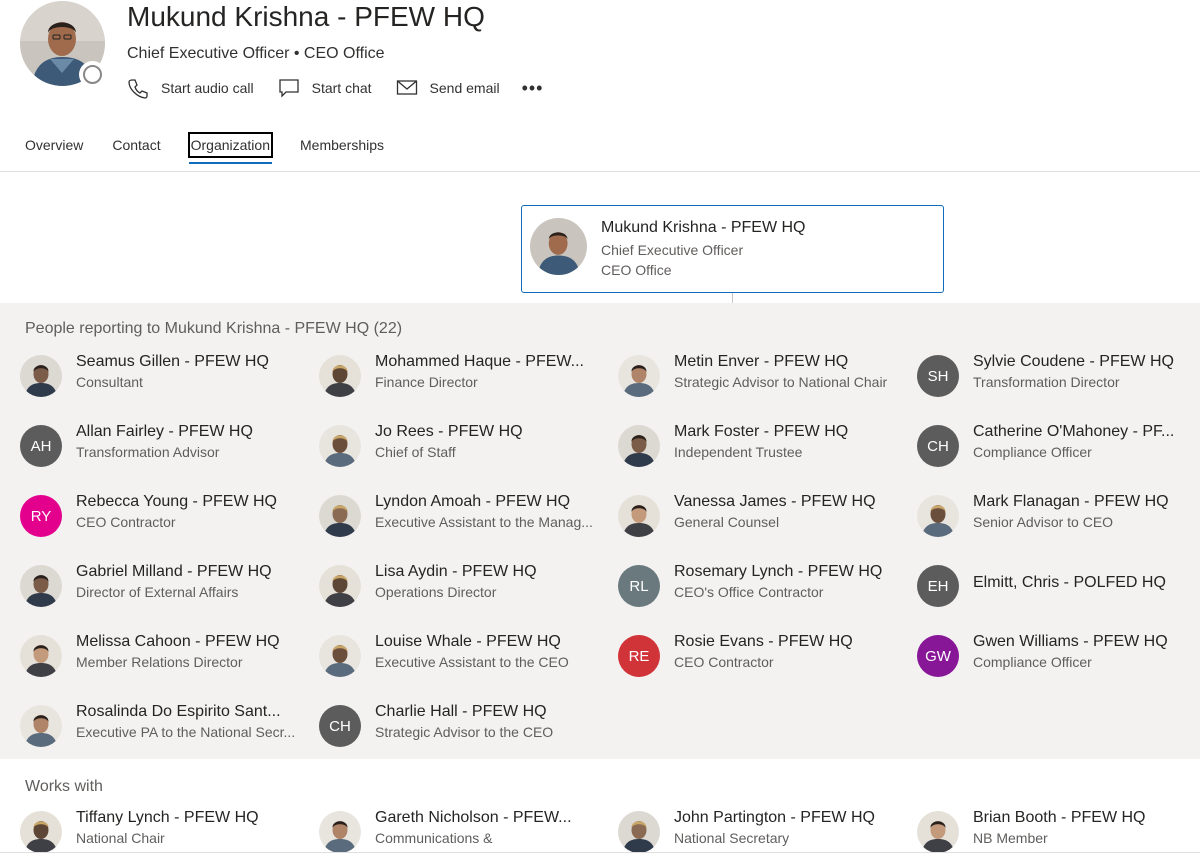 The width and height of the screenshot is (1200, 861). What do you see at coordinates (159, 662) in the screenshot?
I see `person-role: Member Relations Director` at bounding box center [159, 662].